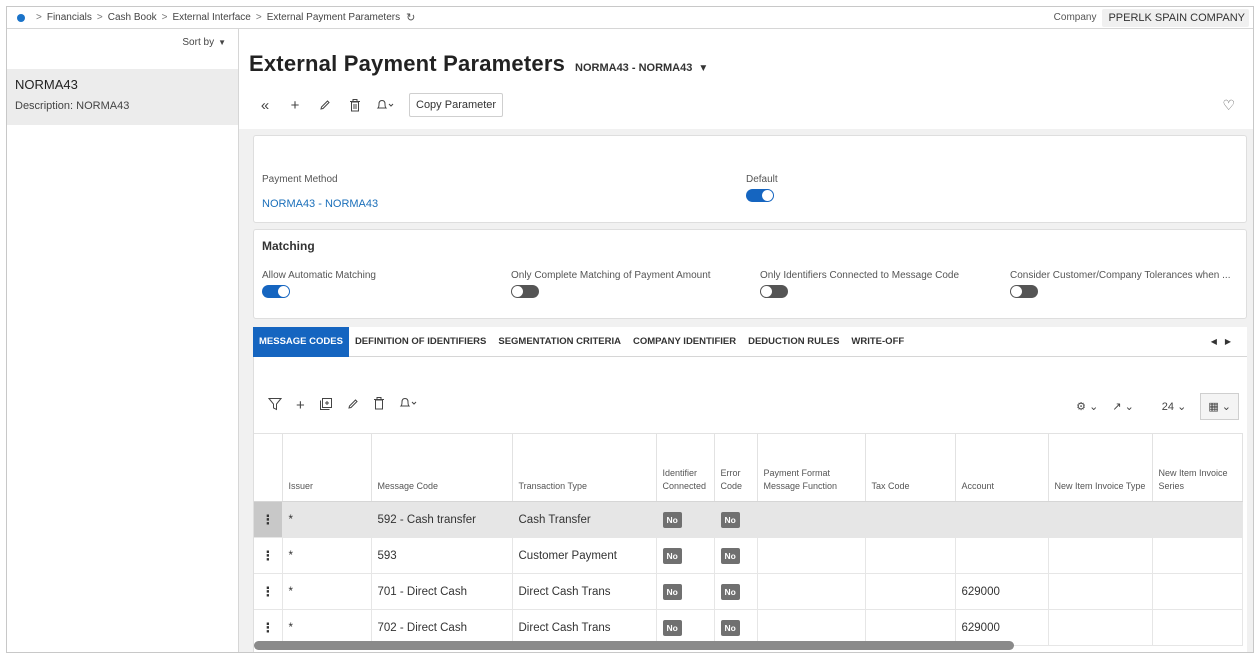  I want to click on table-row: ⋮ * 593 Customer Payment No No, so click(748, 555).